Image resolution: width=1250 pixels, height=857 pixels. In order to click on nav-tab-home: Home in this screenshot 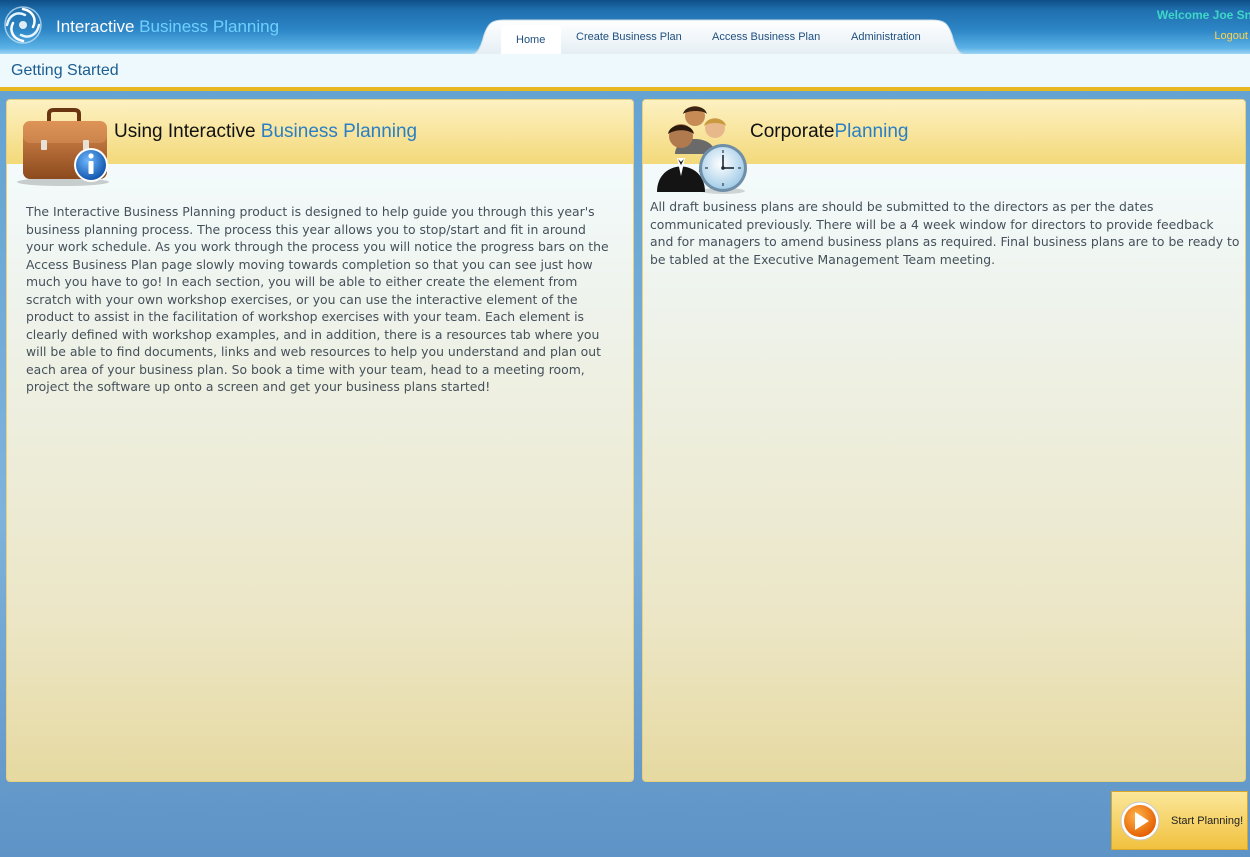, I will do `click(531, 40)`.